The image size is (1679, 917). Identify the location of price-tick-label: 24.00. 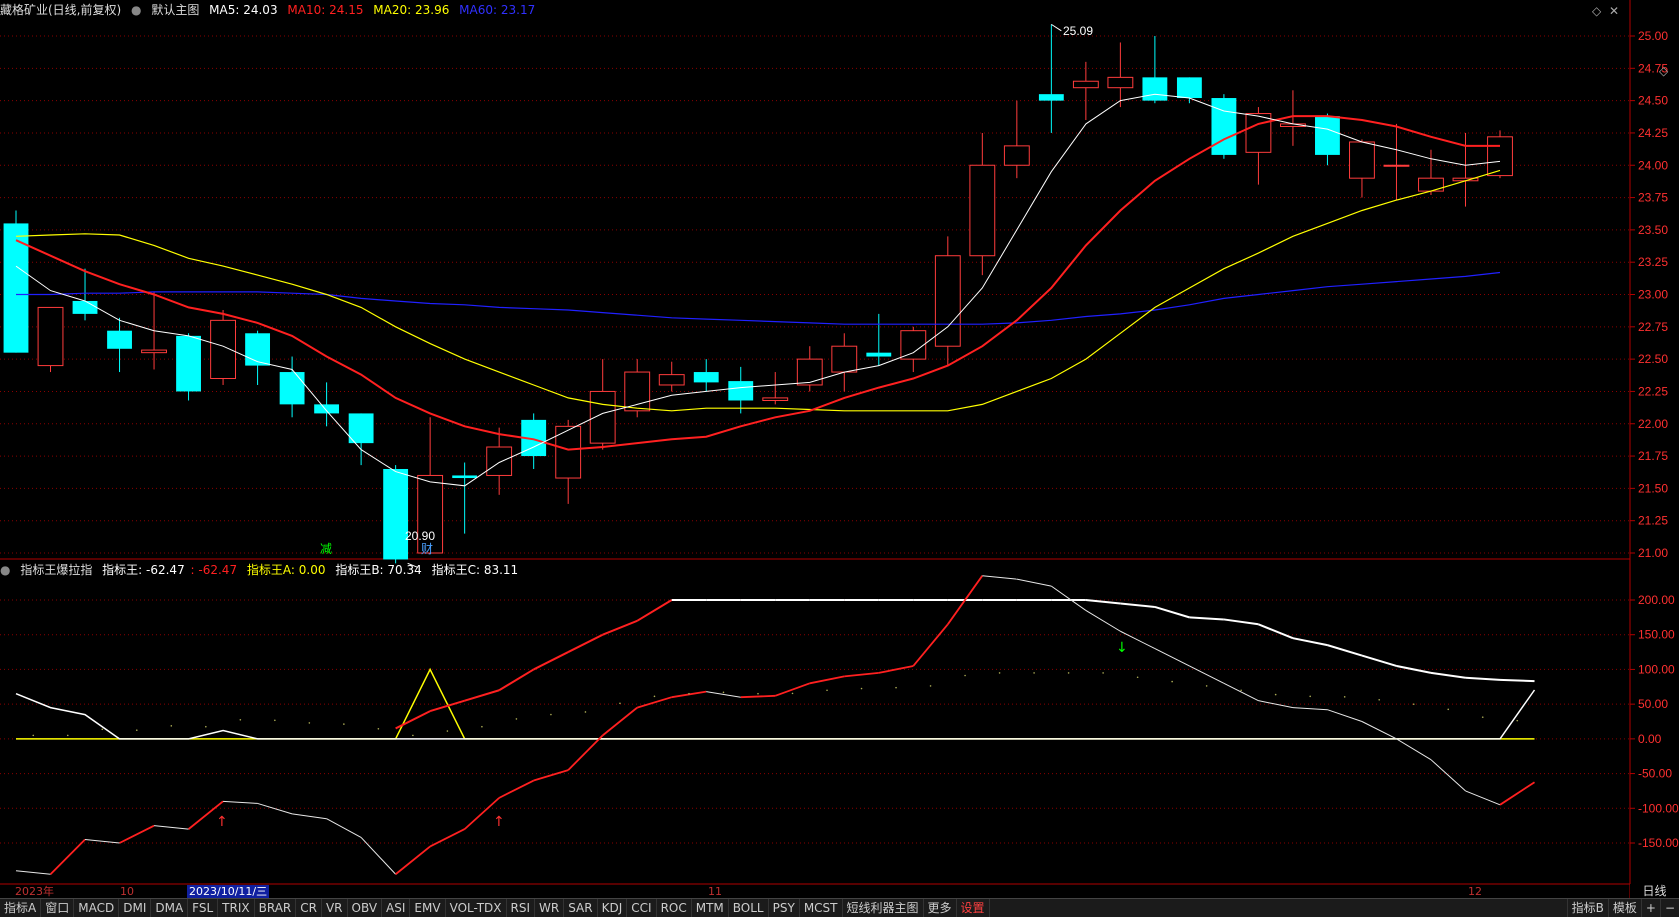
(1653, 165).